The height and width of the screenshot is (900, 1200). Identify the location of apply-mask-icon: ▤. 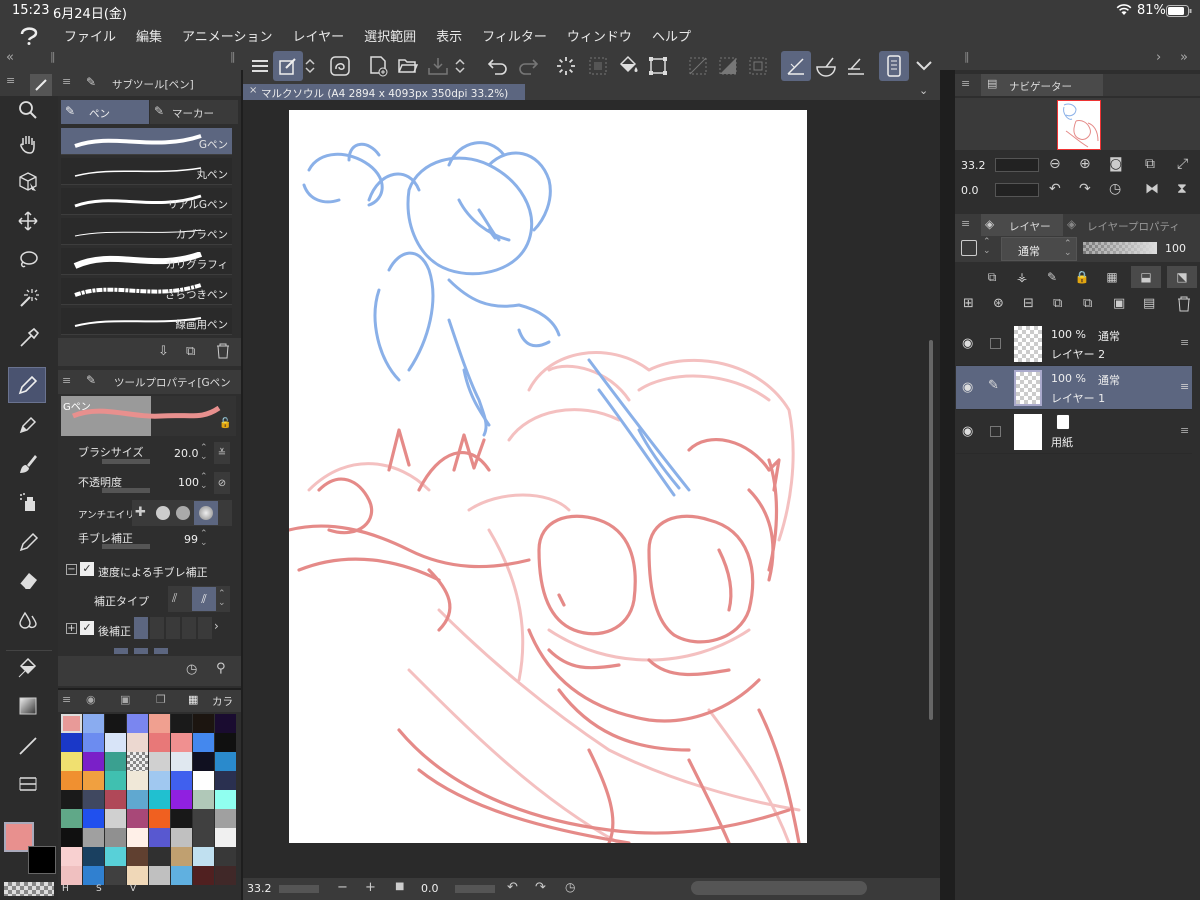
(1149, 303).